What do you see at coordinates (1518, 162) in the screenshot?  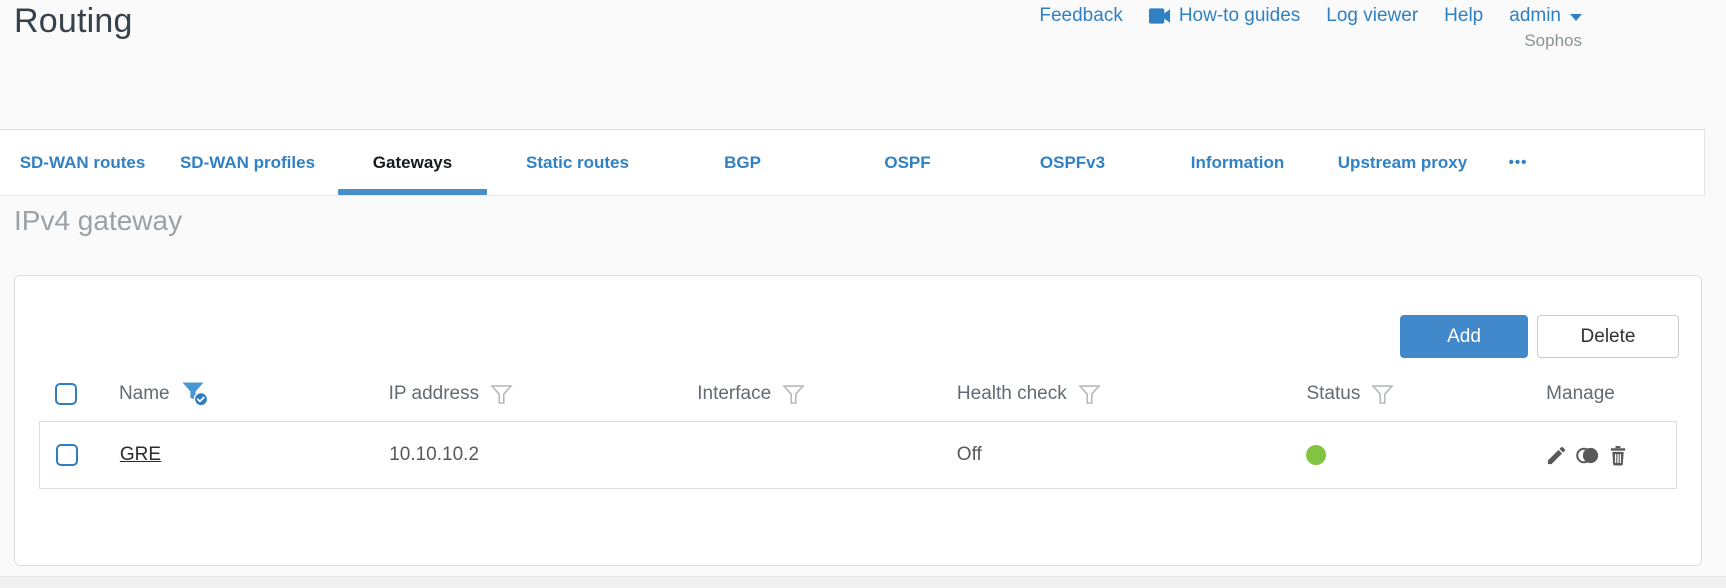 I see `more-tabs-button: •••` at bounding box center [1518, 162].